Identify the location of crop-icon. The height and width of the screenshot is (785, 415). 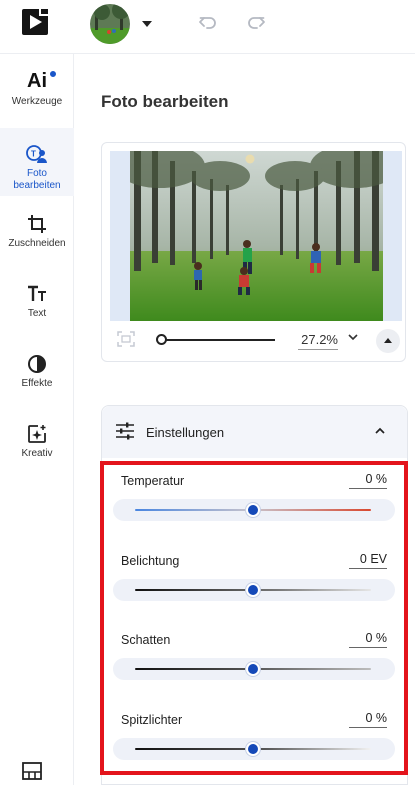
(37, 224).